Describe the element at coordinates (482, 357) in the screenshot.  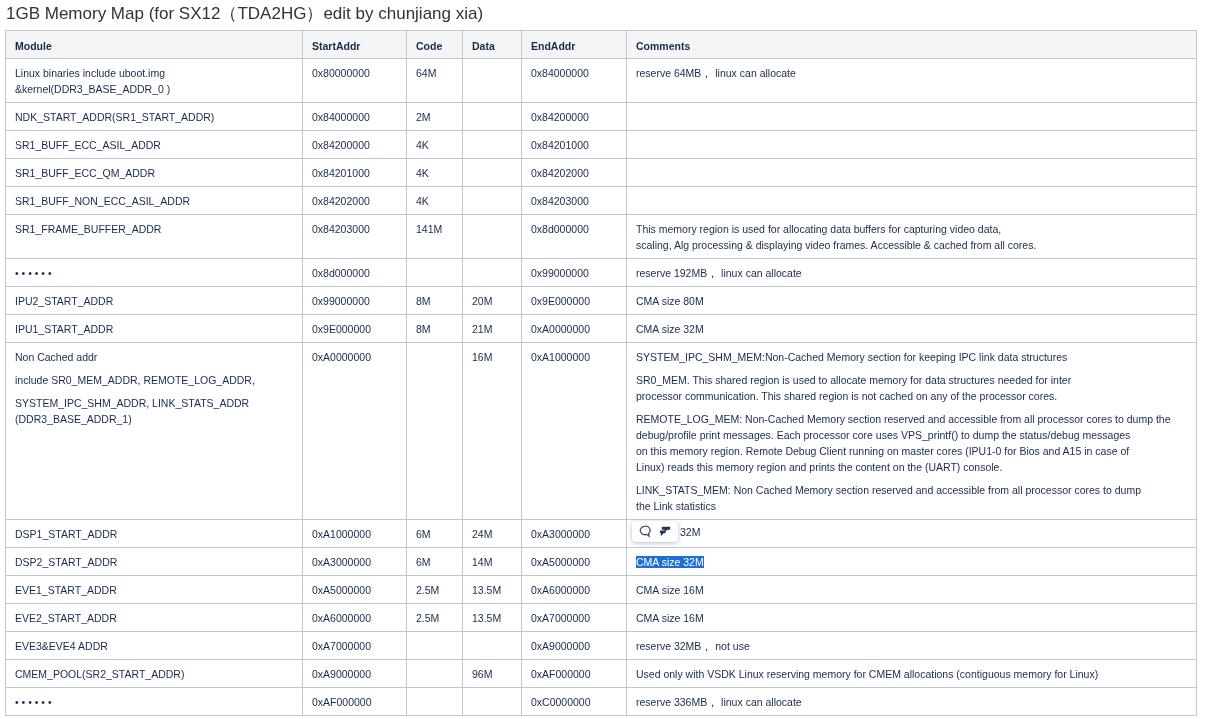
I see `cell-text: 16M` at that location.